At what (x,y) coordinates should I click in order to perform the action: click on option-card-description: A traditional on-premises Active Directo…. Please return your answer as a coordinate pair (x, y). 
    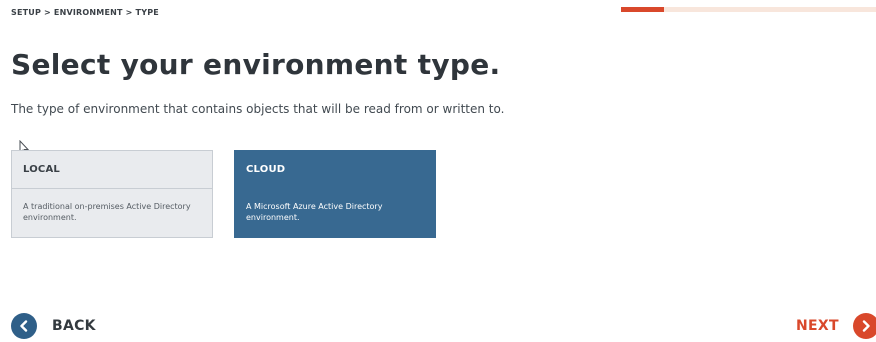
    Looking at the image, I should click on (107, 212).